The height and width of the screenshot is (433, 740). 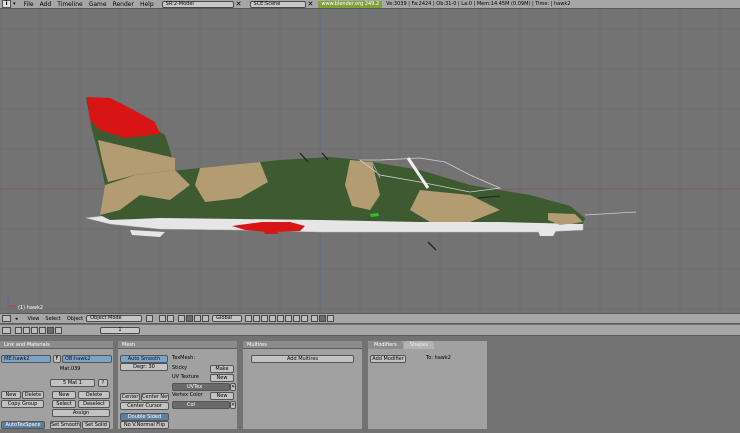 I want to click on orientation-selector: Global, so click(x=227, y=318).